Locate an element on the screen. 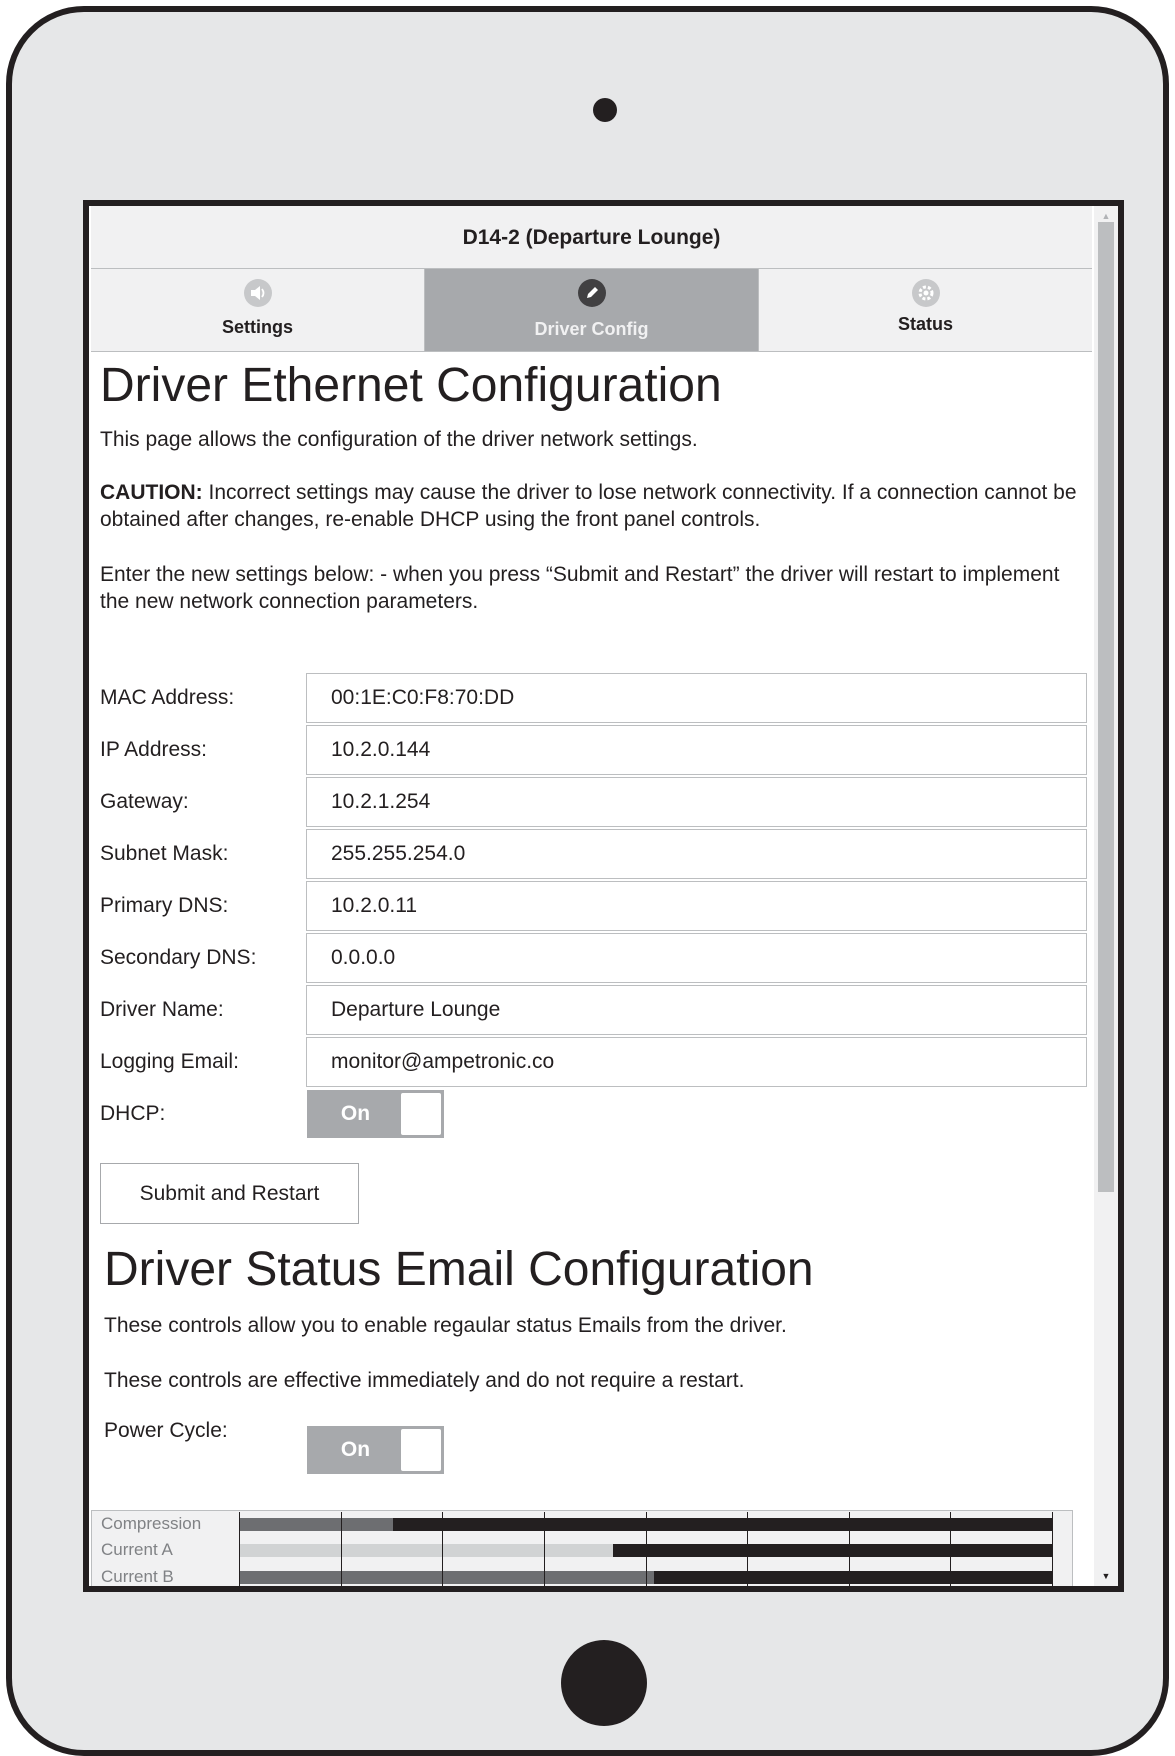 The width and height of the screenshot is (1175, 1756). secondary-dns-label: Secondary DNS: is located at coordinates (178, 957).